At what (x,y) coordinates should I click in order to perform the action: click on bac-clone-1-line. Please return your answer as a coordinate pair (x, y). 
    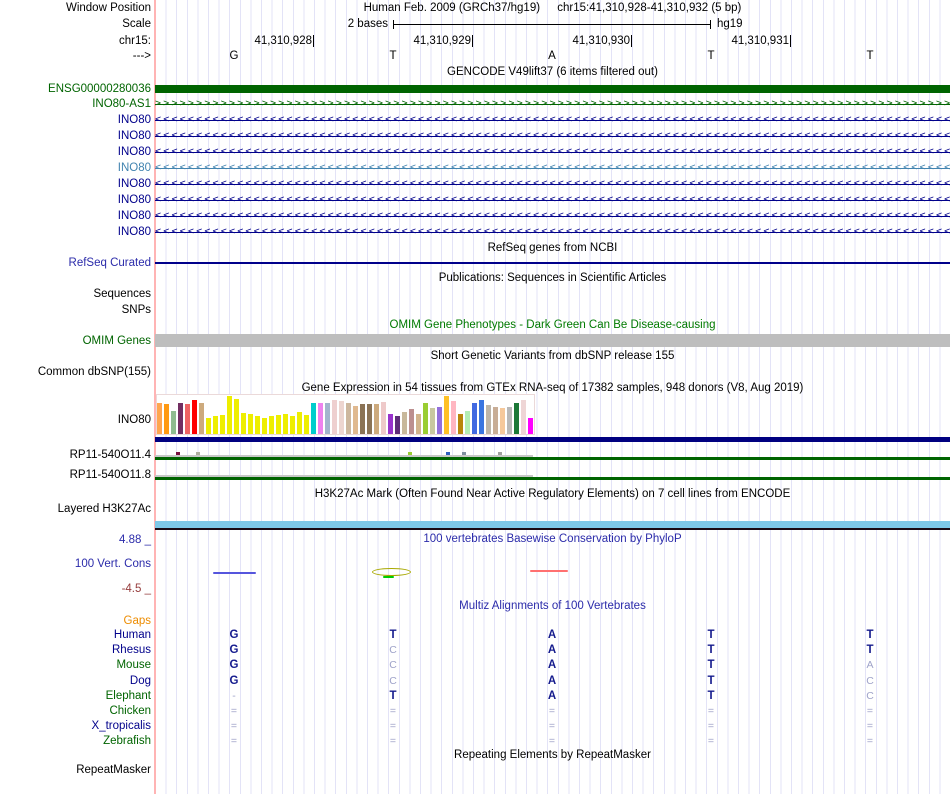
    Looking at the image, I should click on (552, 458).